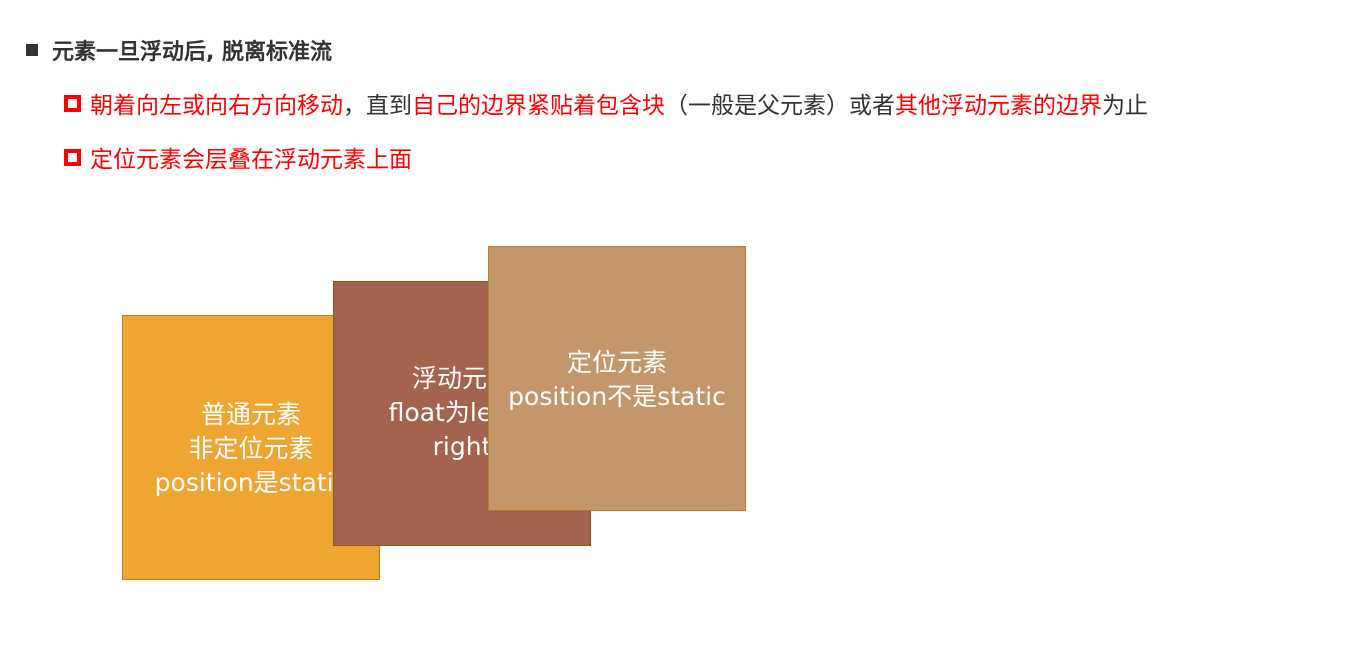 The height and width of the screenshot is (653, 1354). Describe the element at coordinates (617, 396) in the screenshot. I see `box-label-line: position不是static` at that location.